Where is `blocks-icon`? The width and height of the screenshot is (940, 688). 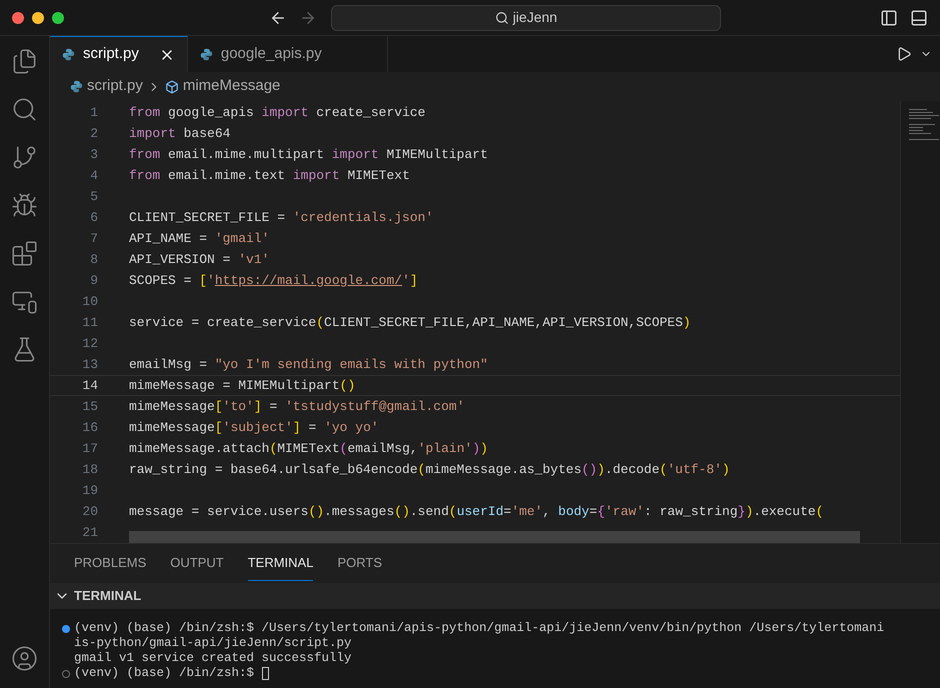 blocks-icon is located at coordinates (24, 253).